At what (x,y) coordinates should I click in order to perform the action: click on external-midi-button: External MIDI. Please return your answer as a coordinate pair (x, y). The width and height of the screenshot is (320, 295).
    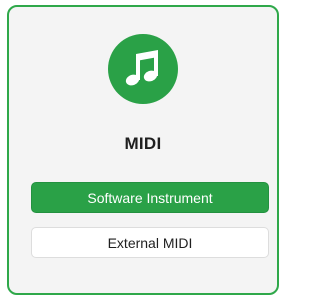
    Looking at the image, I should click on (150, 242).